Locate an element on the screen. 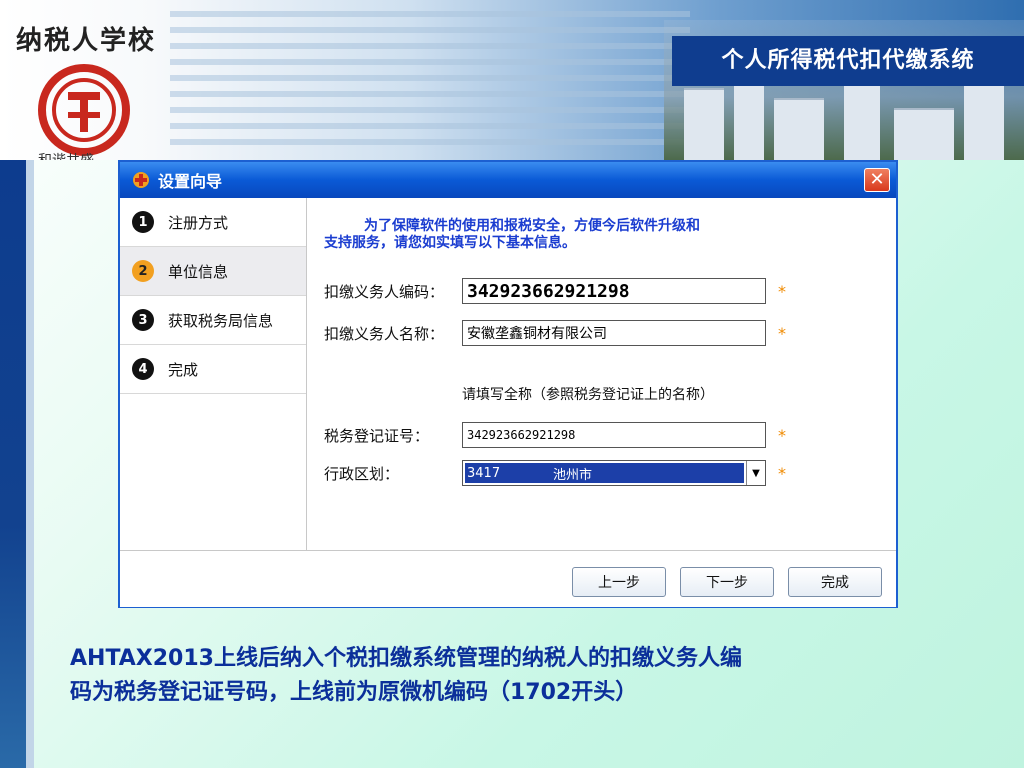 The height and width of the screenshot is (768, 1024). region-select: 3417 池州市 ▼ is located at coordinates (614, 473).